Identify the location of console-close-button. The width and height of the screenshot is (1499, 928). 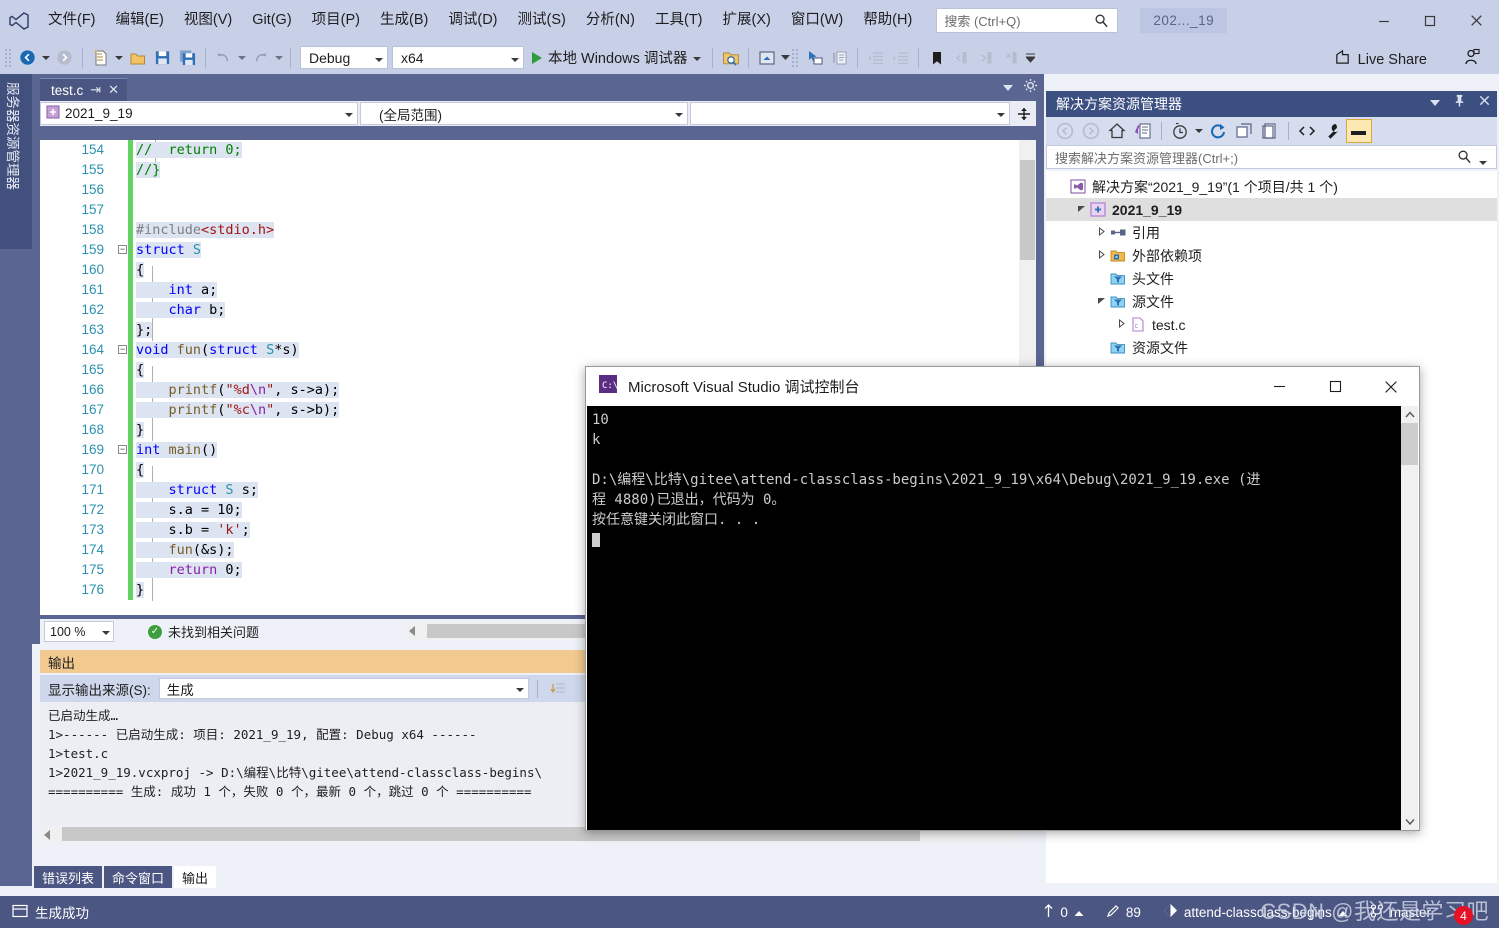
(1391, 386).